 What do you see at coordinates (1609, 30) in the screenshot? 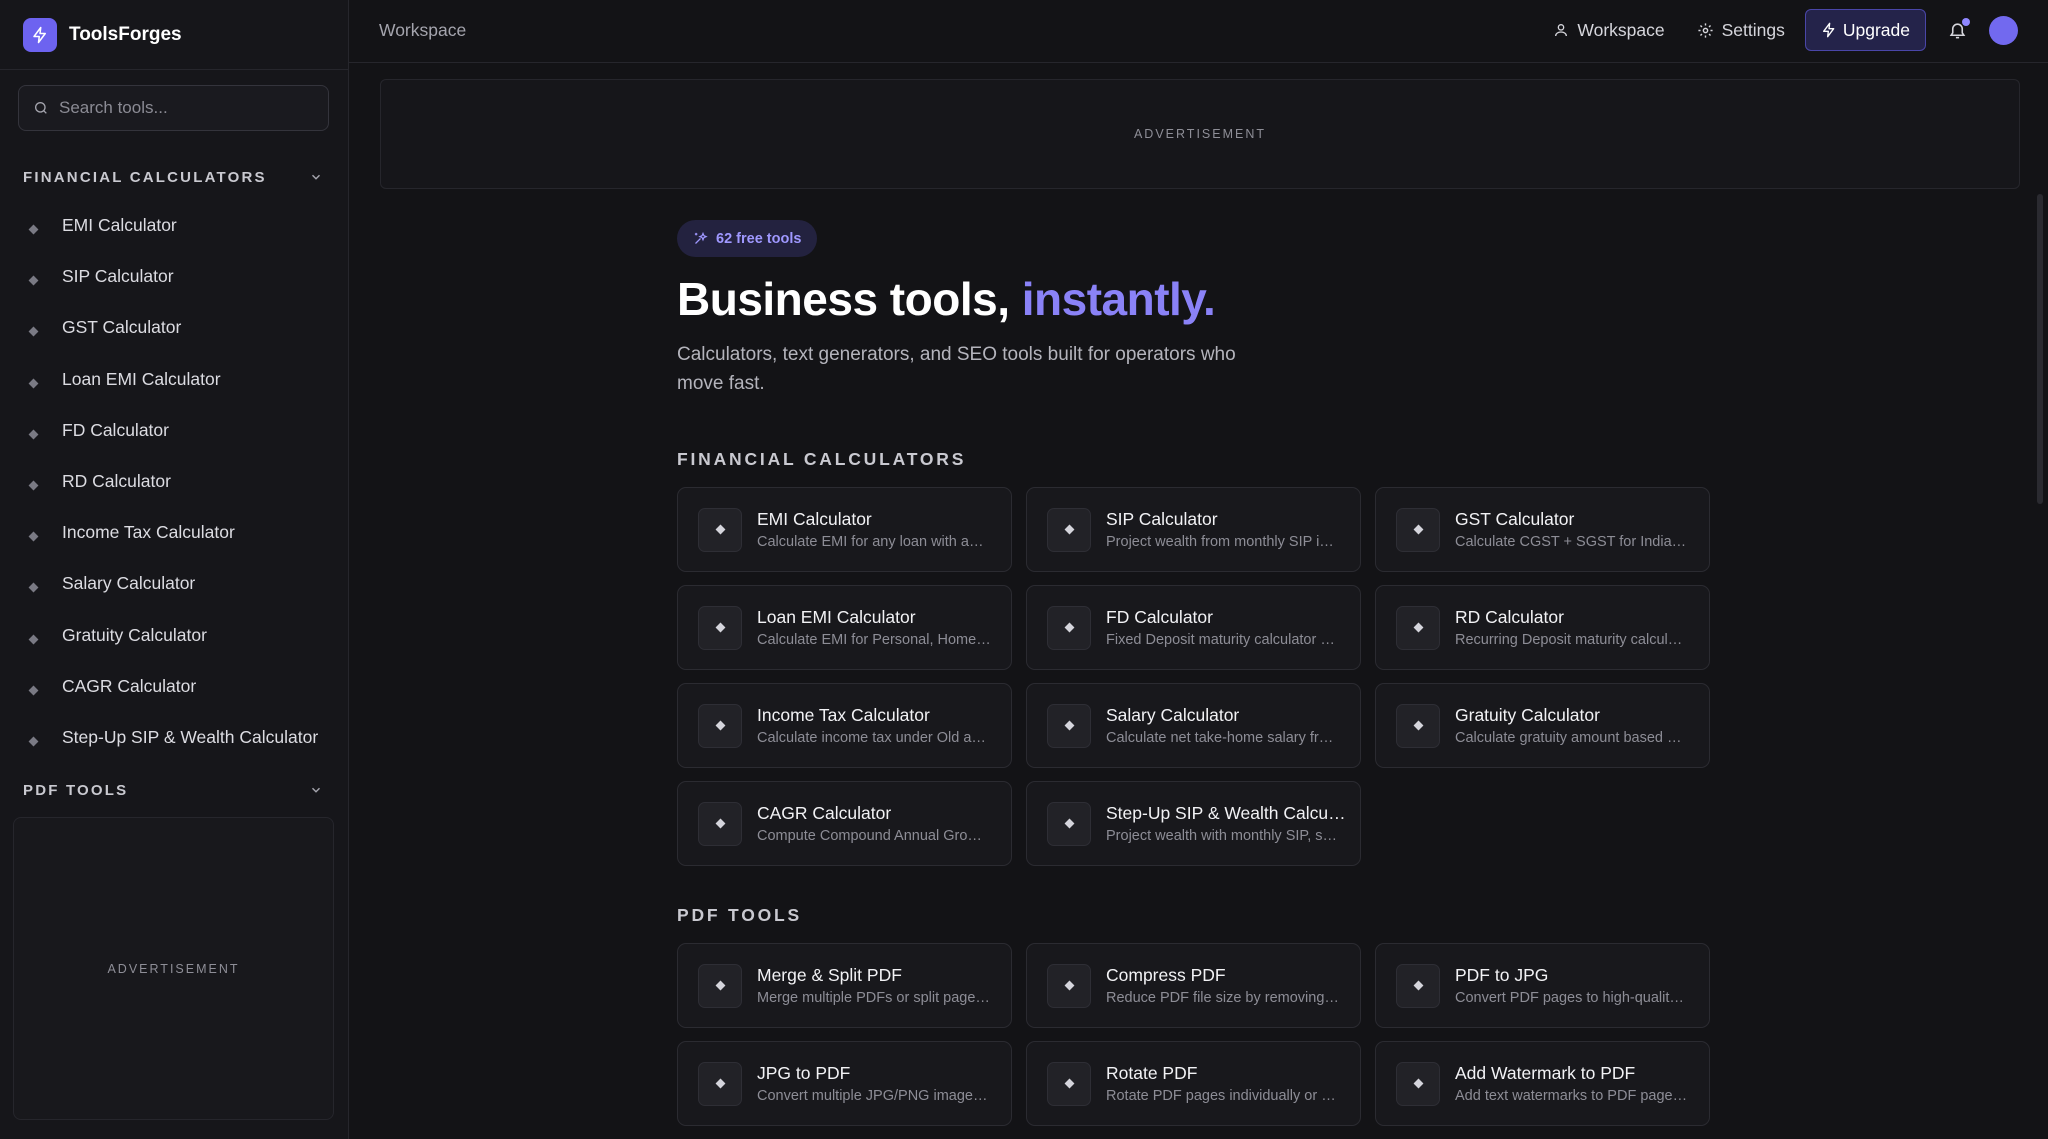
I see `workspace-button: Workspace` at bounding box center [1609, 30].